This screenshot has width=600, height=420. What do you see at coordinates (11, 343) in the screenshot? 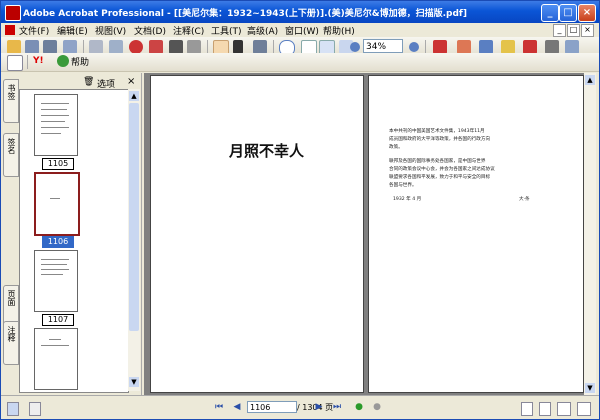
I see `tab-comments: 注释` at bounding box center [11, 343].